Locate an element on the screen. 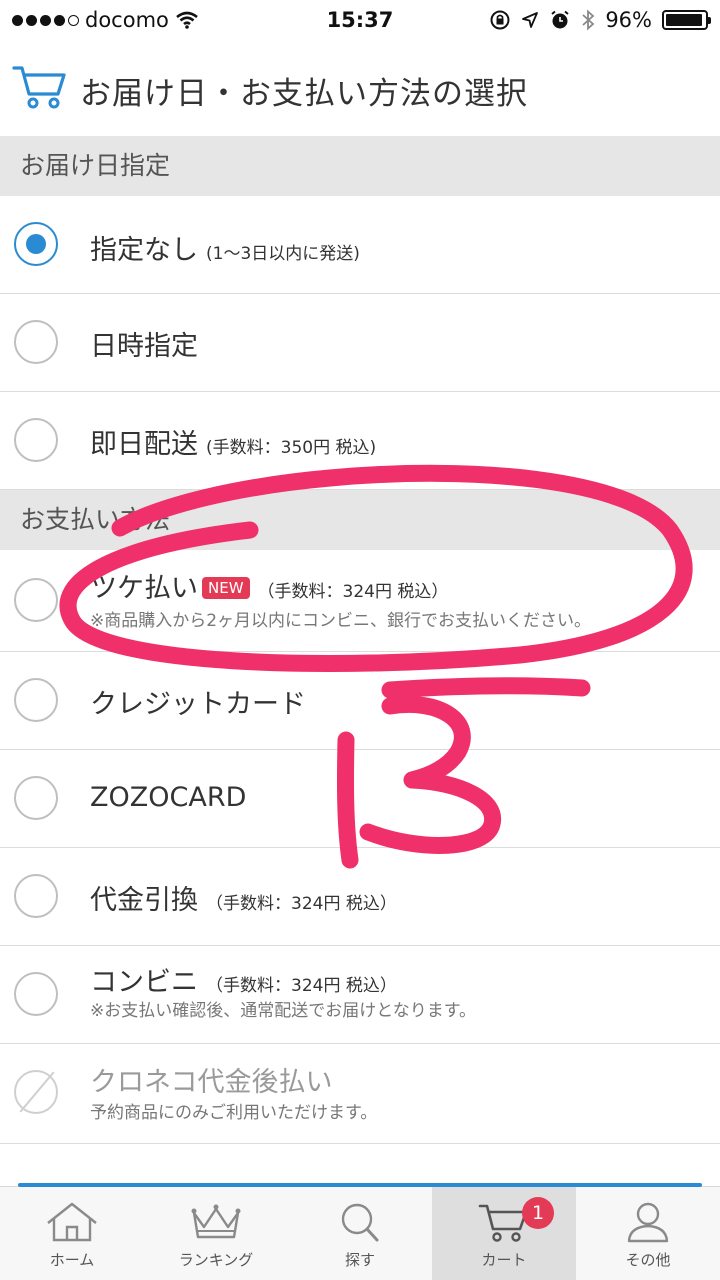  battery-percent: 96% is located at coordinates (628, 20).